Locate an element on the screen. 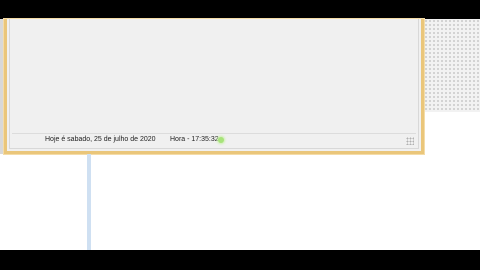 This screenshot has width=480, height=270. status-time-label: Hora - 17:35:32 is located at coordinates (194, 139).